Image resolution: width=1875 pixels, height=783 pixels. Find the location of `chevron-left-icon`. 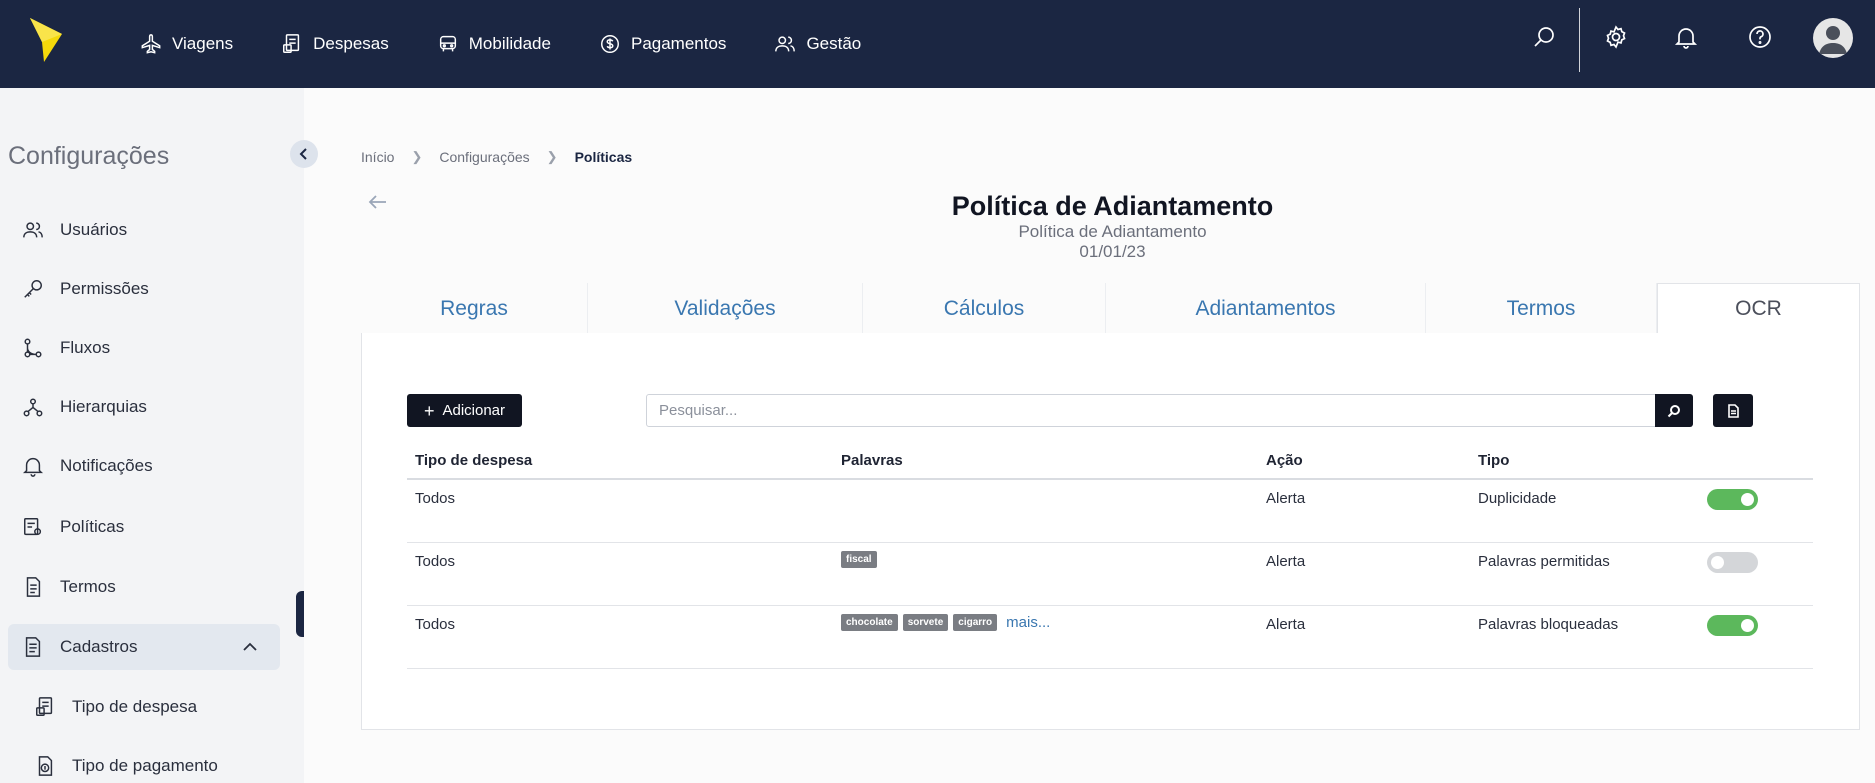

chevron-left-icon is located at coordinates (303, 154).